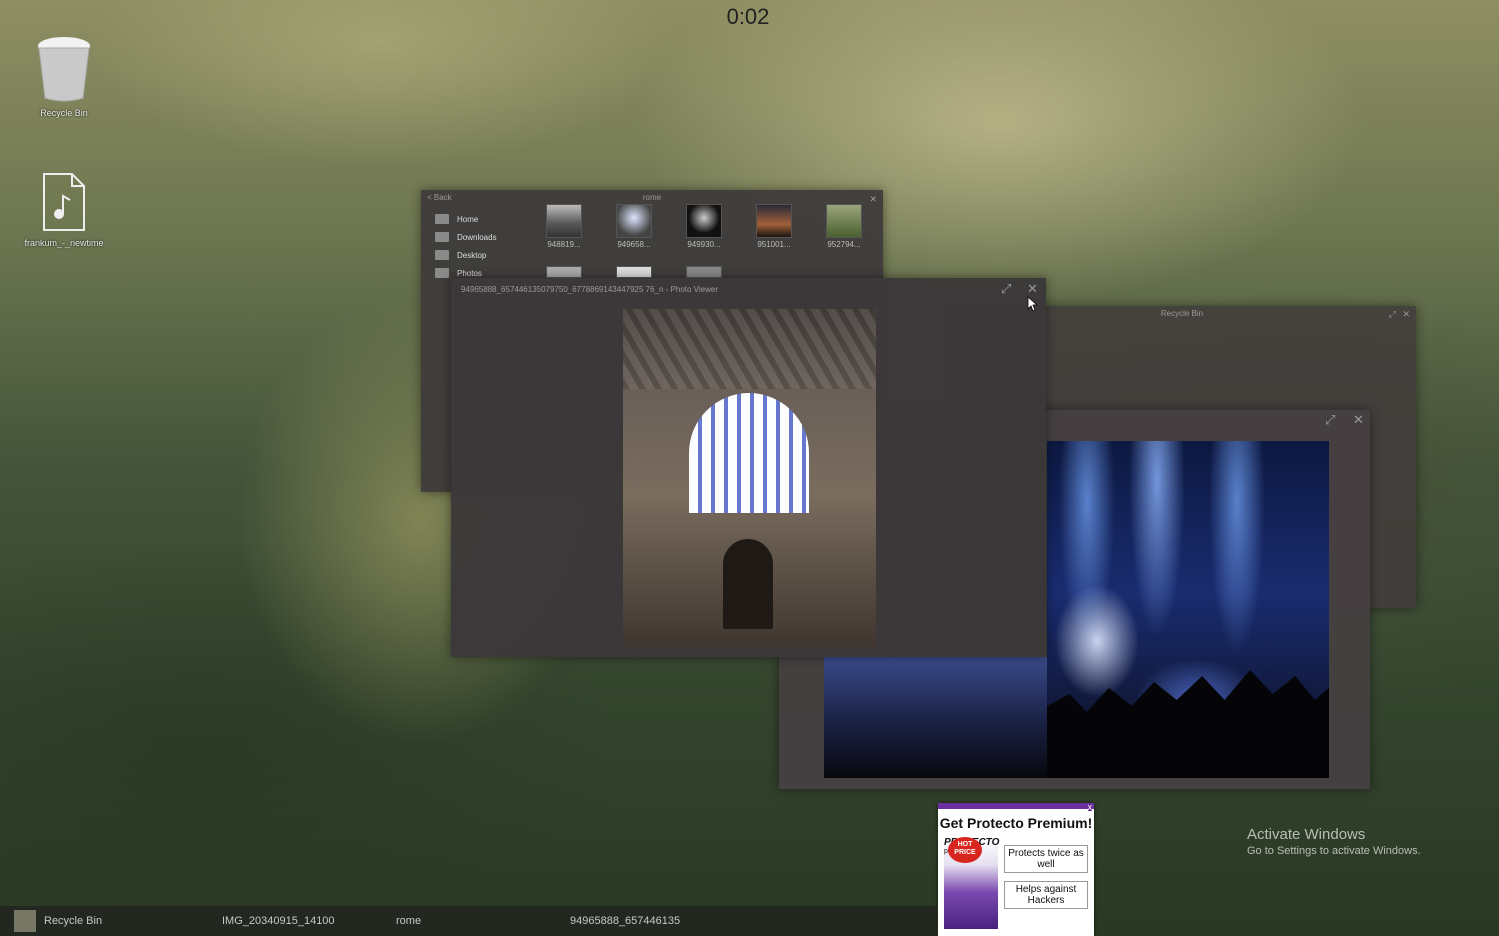  I want to click on sidebar-item-downloads: Downloads, so click(466, 237).